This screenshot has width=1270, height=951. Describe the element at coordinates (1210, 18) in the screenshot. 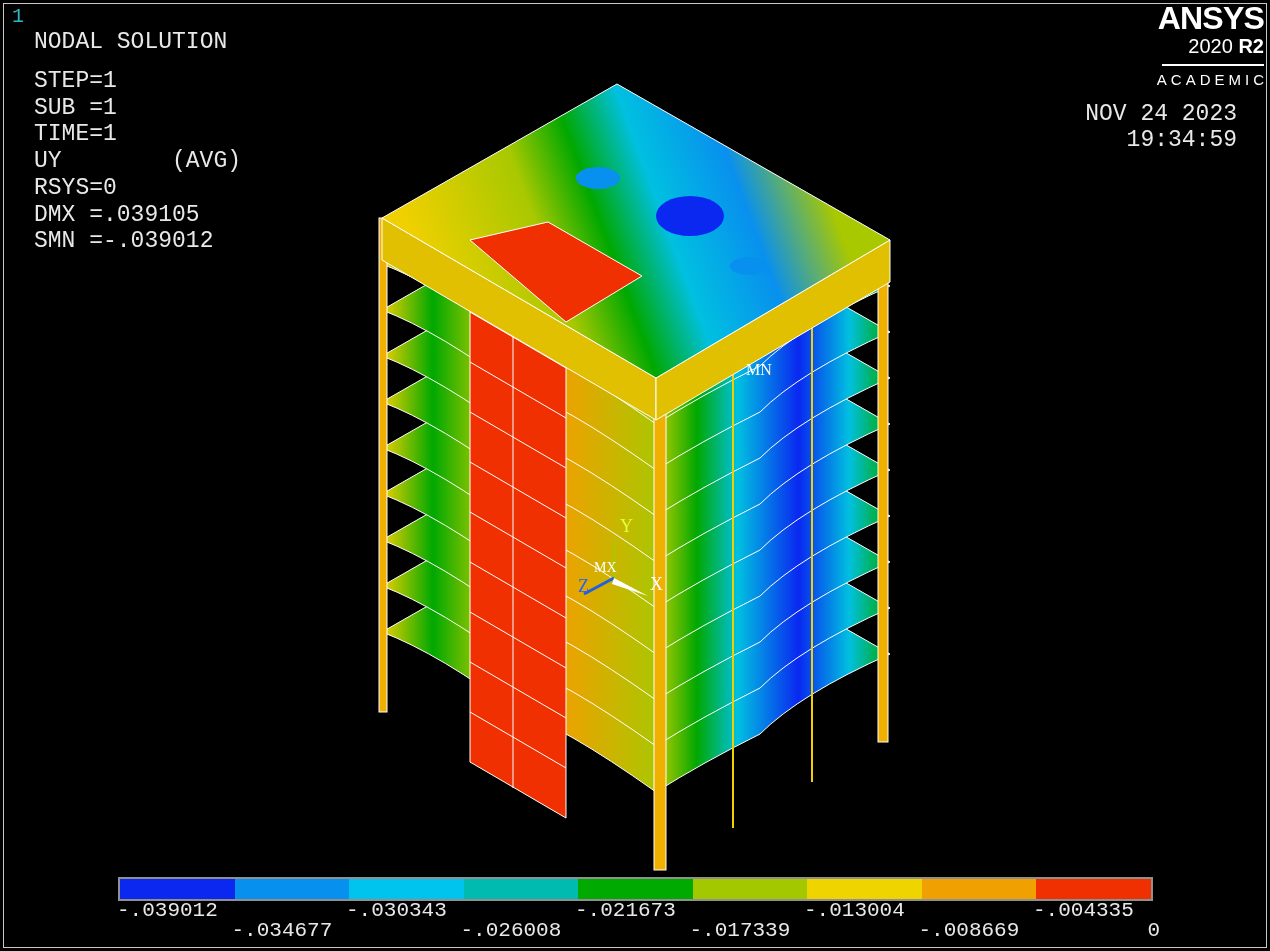

I see `logo-name: ANSYS` at that location.